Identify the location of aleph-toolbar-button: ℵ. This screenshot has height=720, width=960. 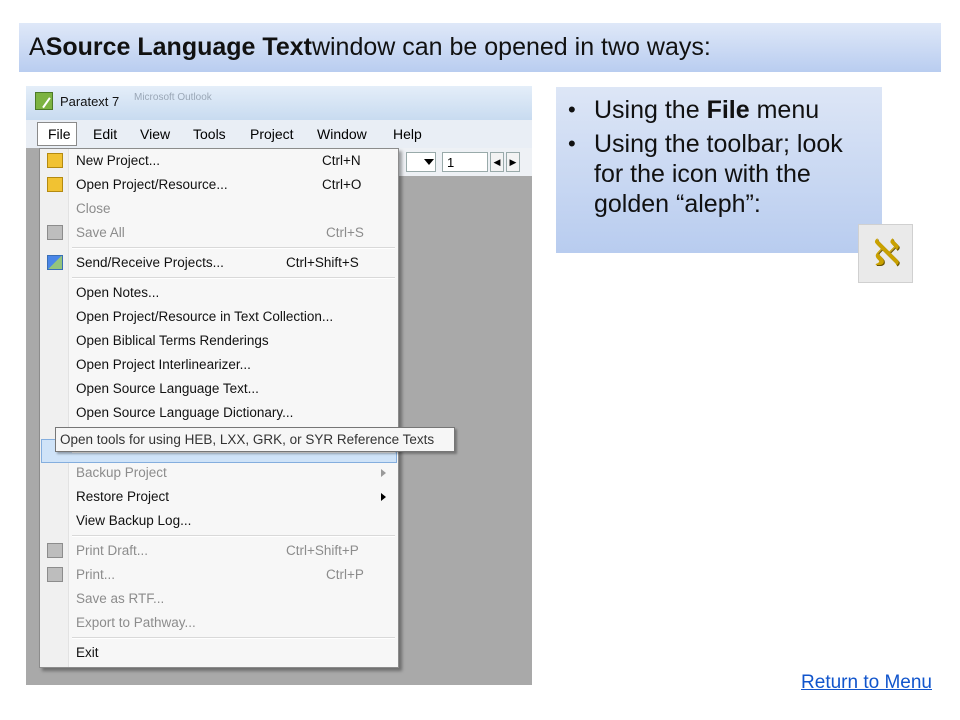
(885, 253).